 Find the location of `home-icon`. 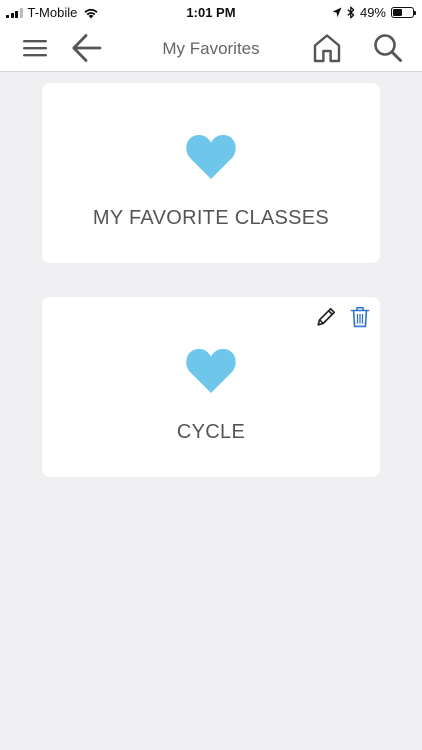

home-icon is located at coordinates (327, 48).